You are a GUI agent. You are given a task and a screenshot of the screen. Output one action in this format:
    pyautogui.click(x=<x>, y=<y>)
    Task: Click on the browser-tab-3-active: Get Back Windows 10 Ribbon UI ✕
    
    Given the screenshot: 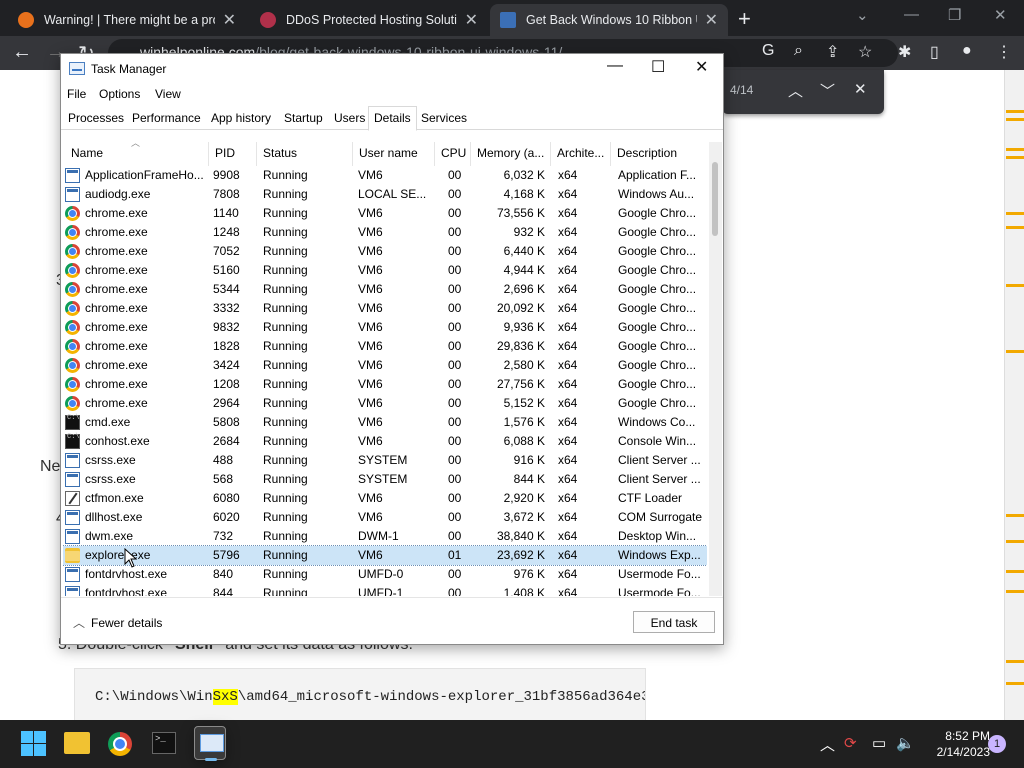 What is the action you would take?
    pyautogui.click(x=609, y=20)
    